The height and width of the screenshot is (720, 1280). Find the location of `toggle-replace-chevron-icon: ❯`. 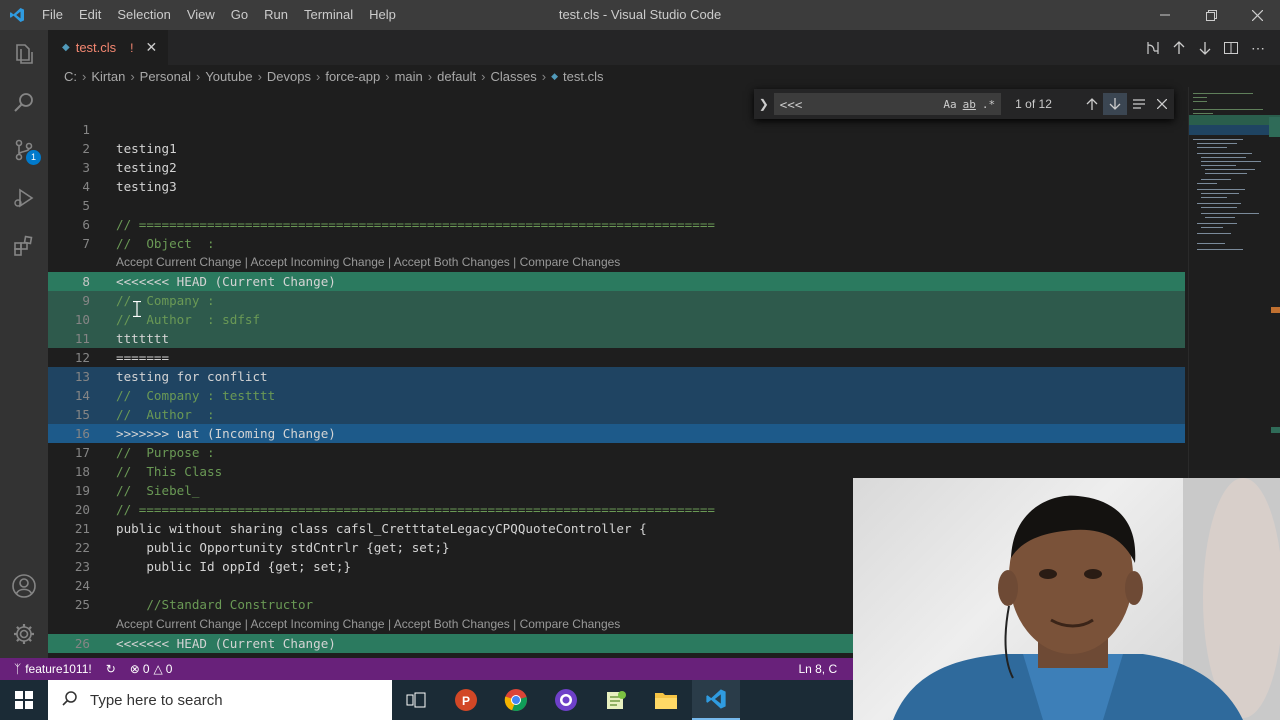

toggle-replace-chevron-icon: ❯ is located at coordinates (764, 104).